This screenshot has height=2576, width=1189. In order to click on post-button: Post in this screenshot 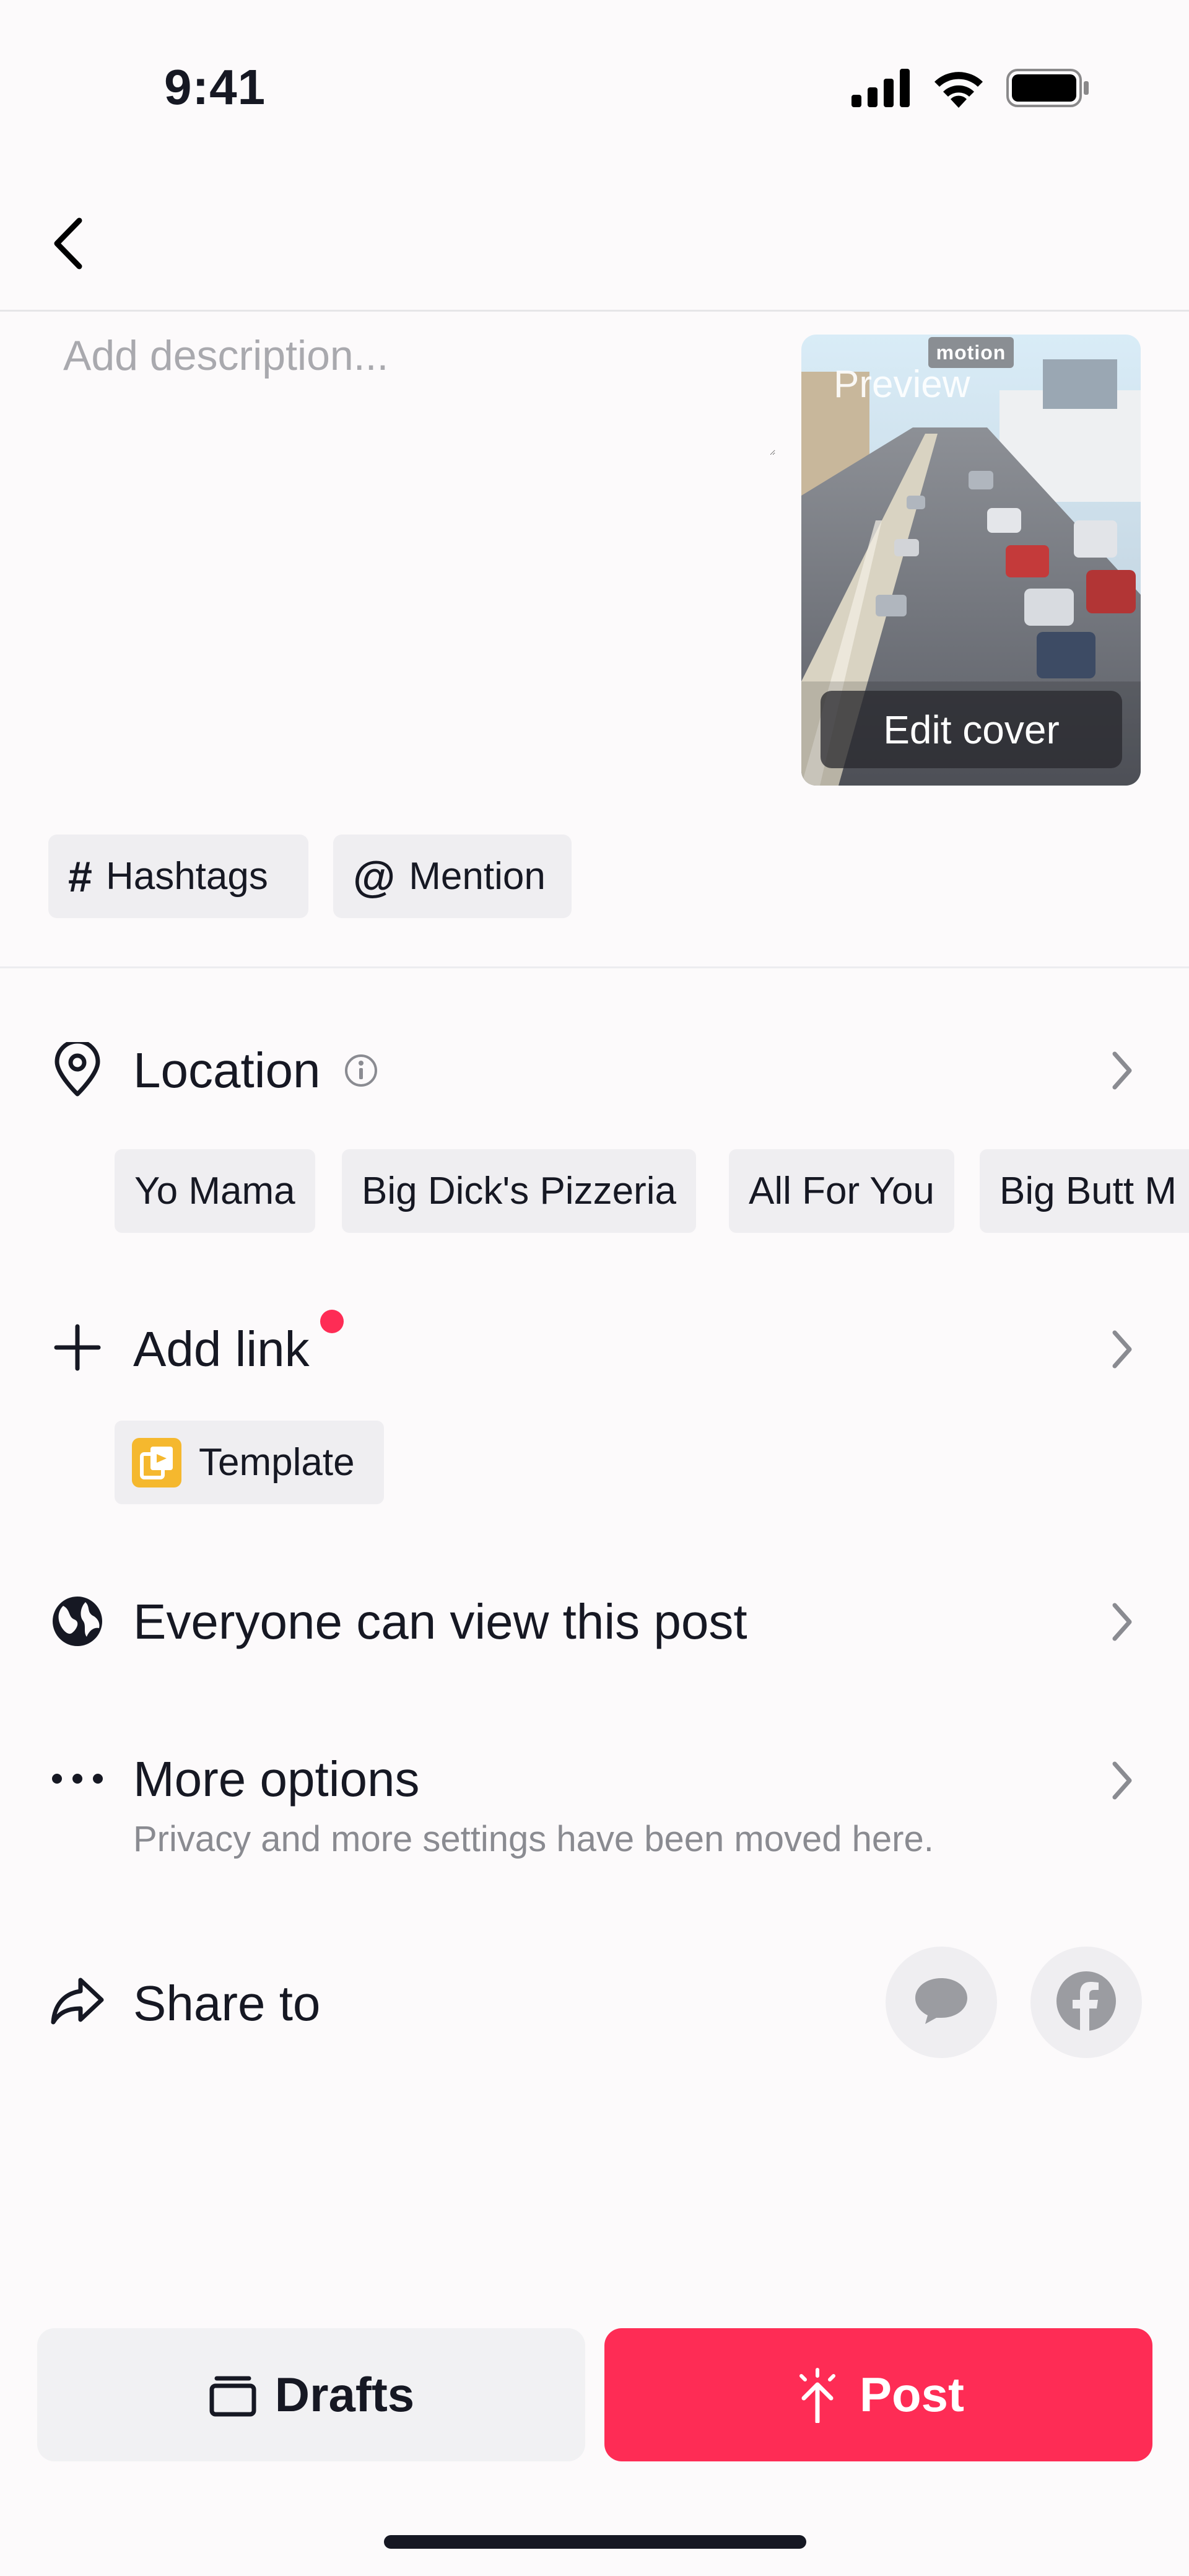, I will do `click(878, 2394)`.